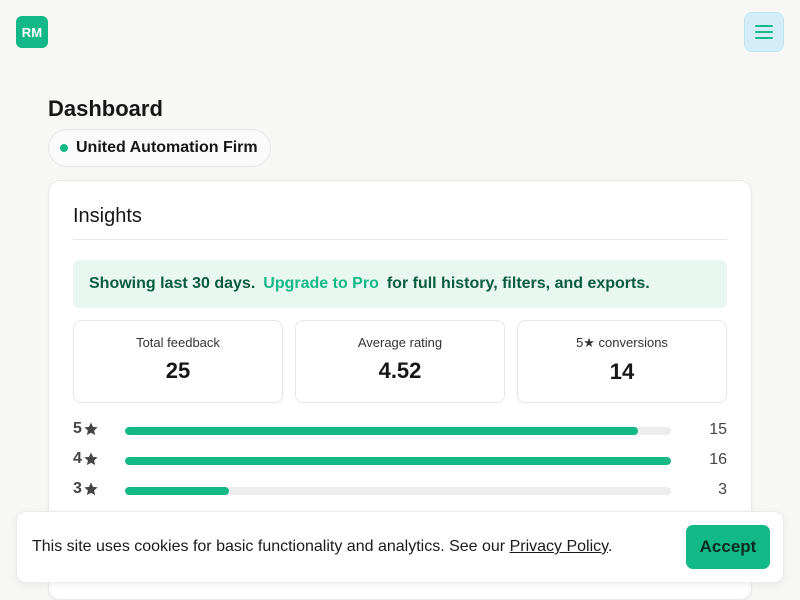 Image resolution: width=800 pixels, height=600 pixels. I want to click on stat-label: 5★ conversions, so click(622, 342).